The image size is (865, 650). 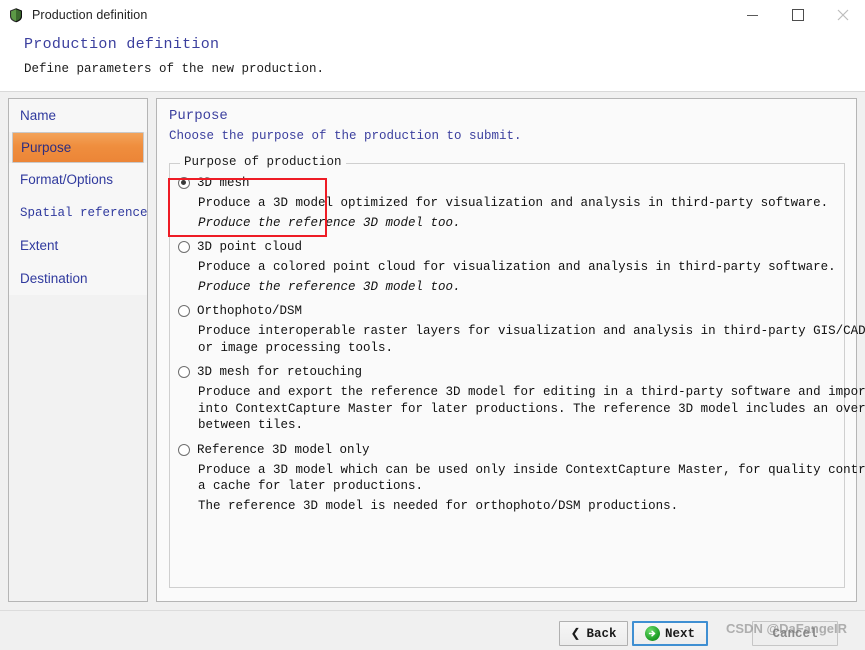 What do you see at coordinates (652, 633) in the screenshot?
I see `arrow-right-circle-icon` at bounding box center [652, 633].